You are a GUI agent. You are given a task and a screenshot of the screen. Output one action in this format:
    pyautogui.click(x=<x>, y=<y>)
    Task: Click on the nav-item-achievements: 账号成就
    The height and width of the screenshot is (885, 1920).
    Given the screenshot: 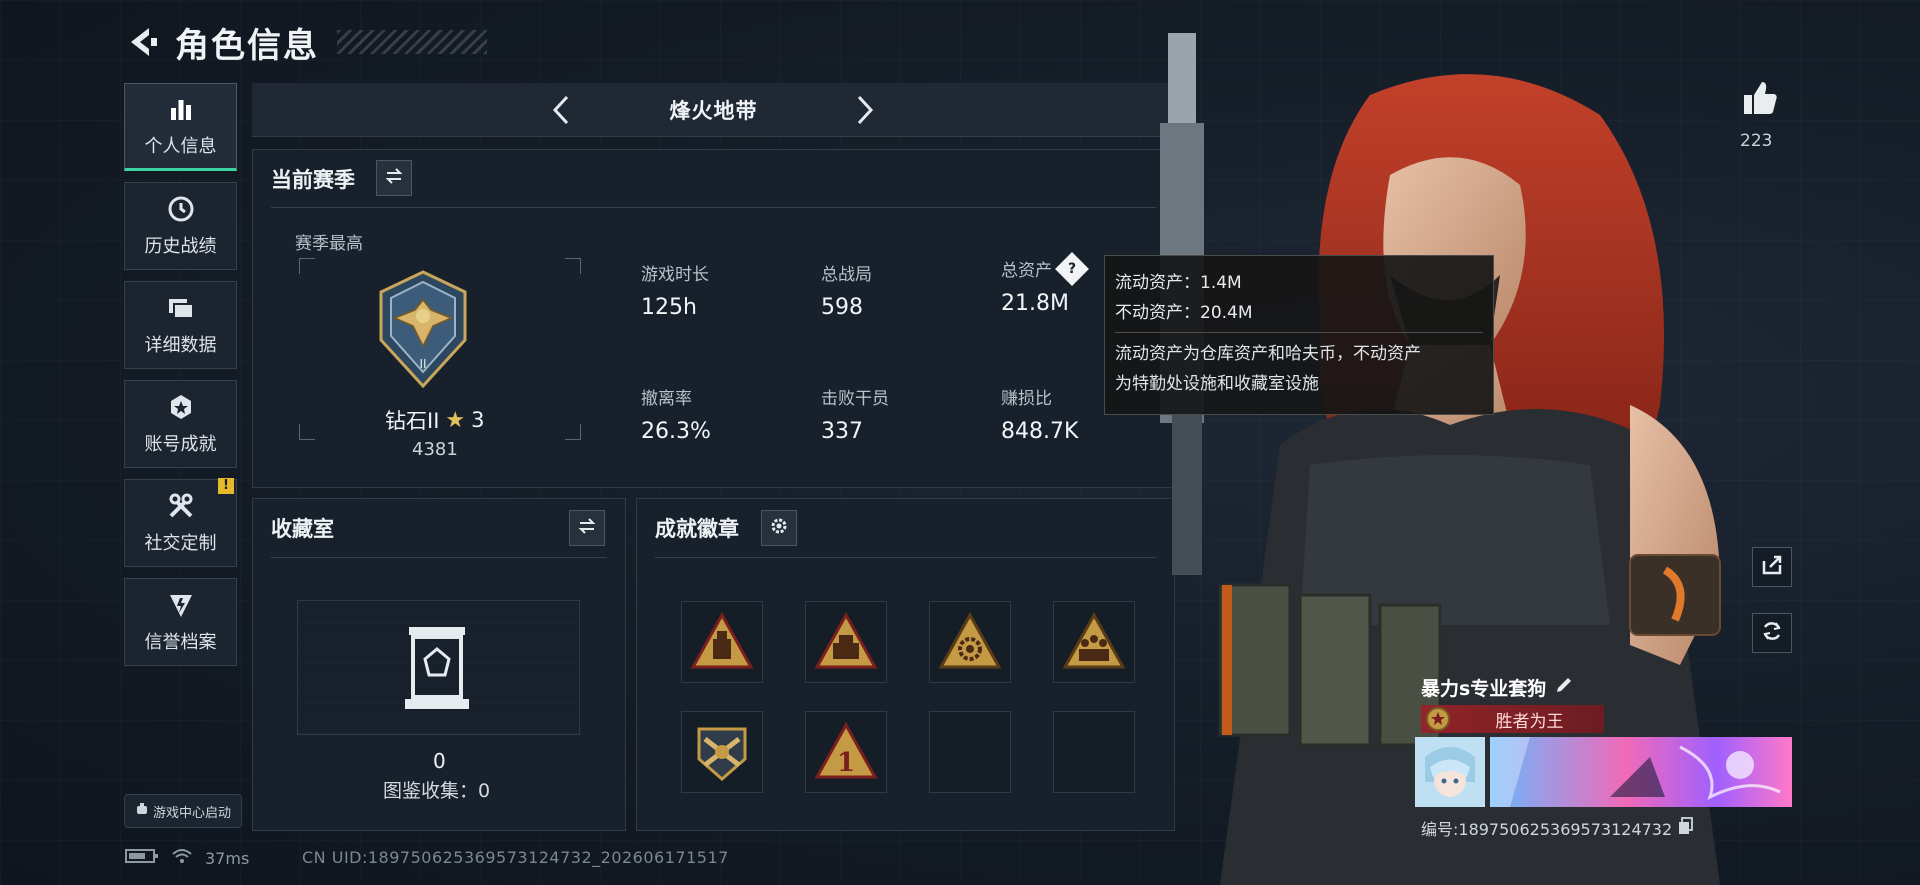 What is the action you would take?
    pyautogui.click(x=180, y=424)
    